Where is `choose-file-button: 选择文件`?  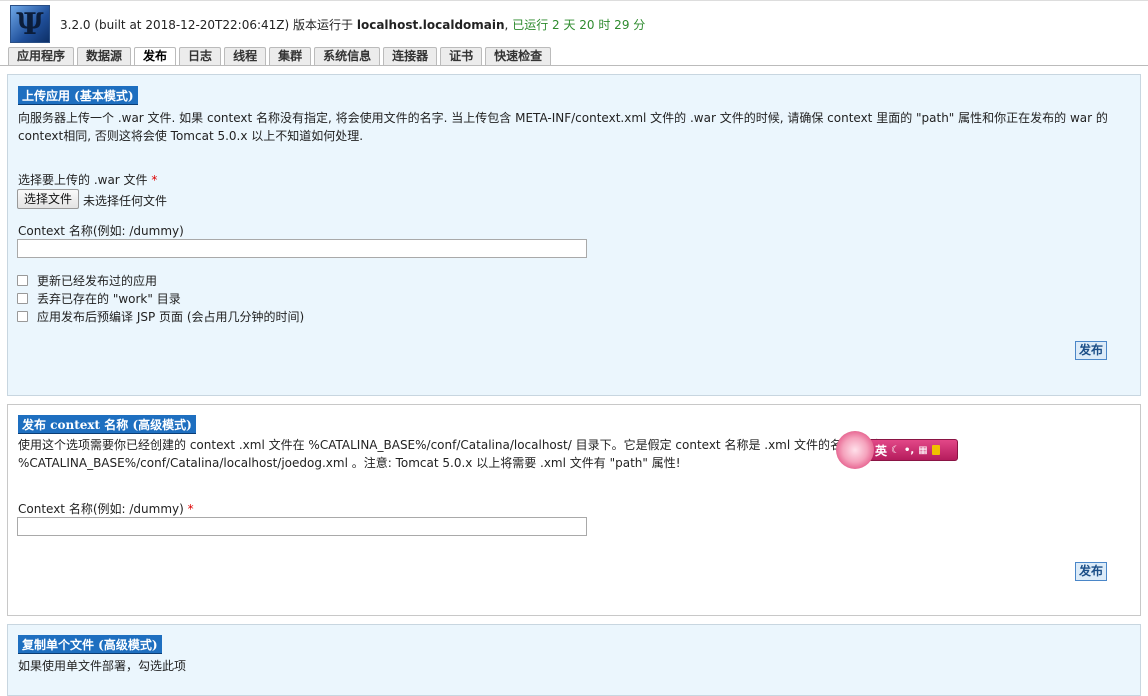
choose-file-button: 选择文件 is located at coordinates (48, 199).